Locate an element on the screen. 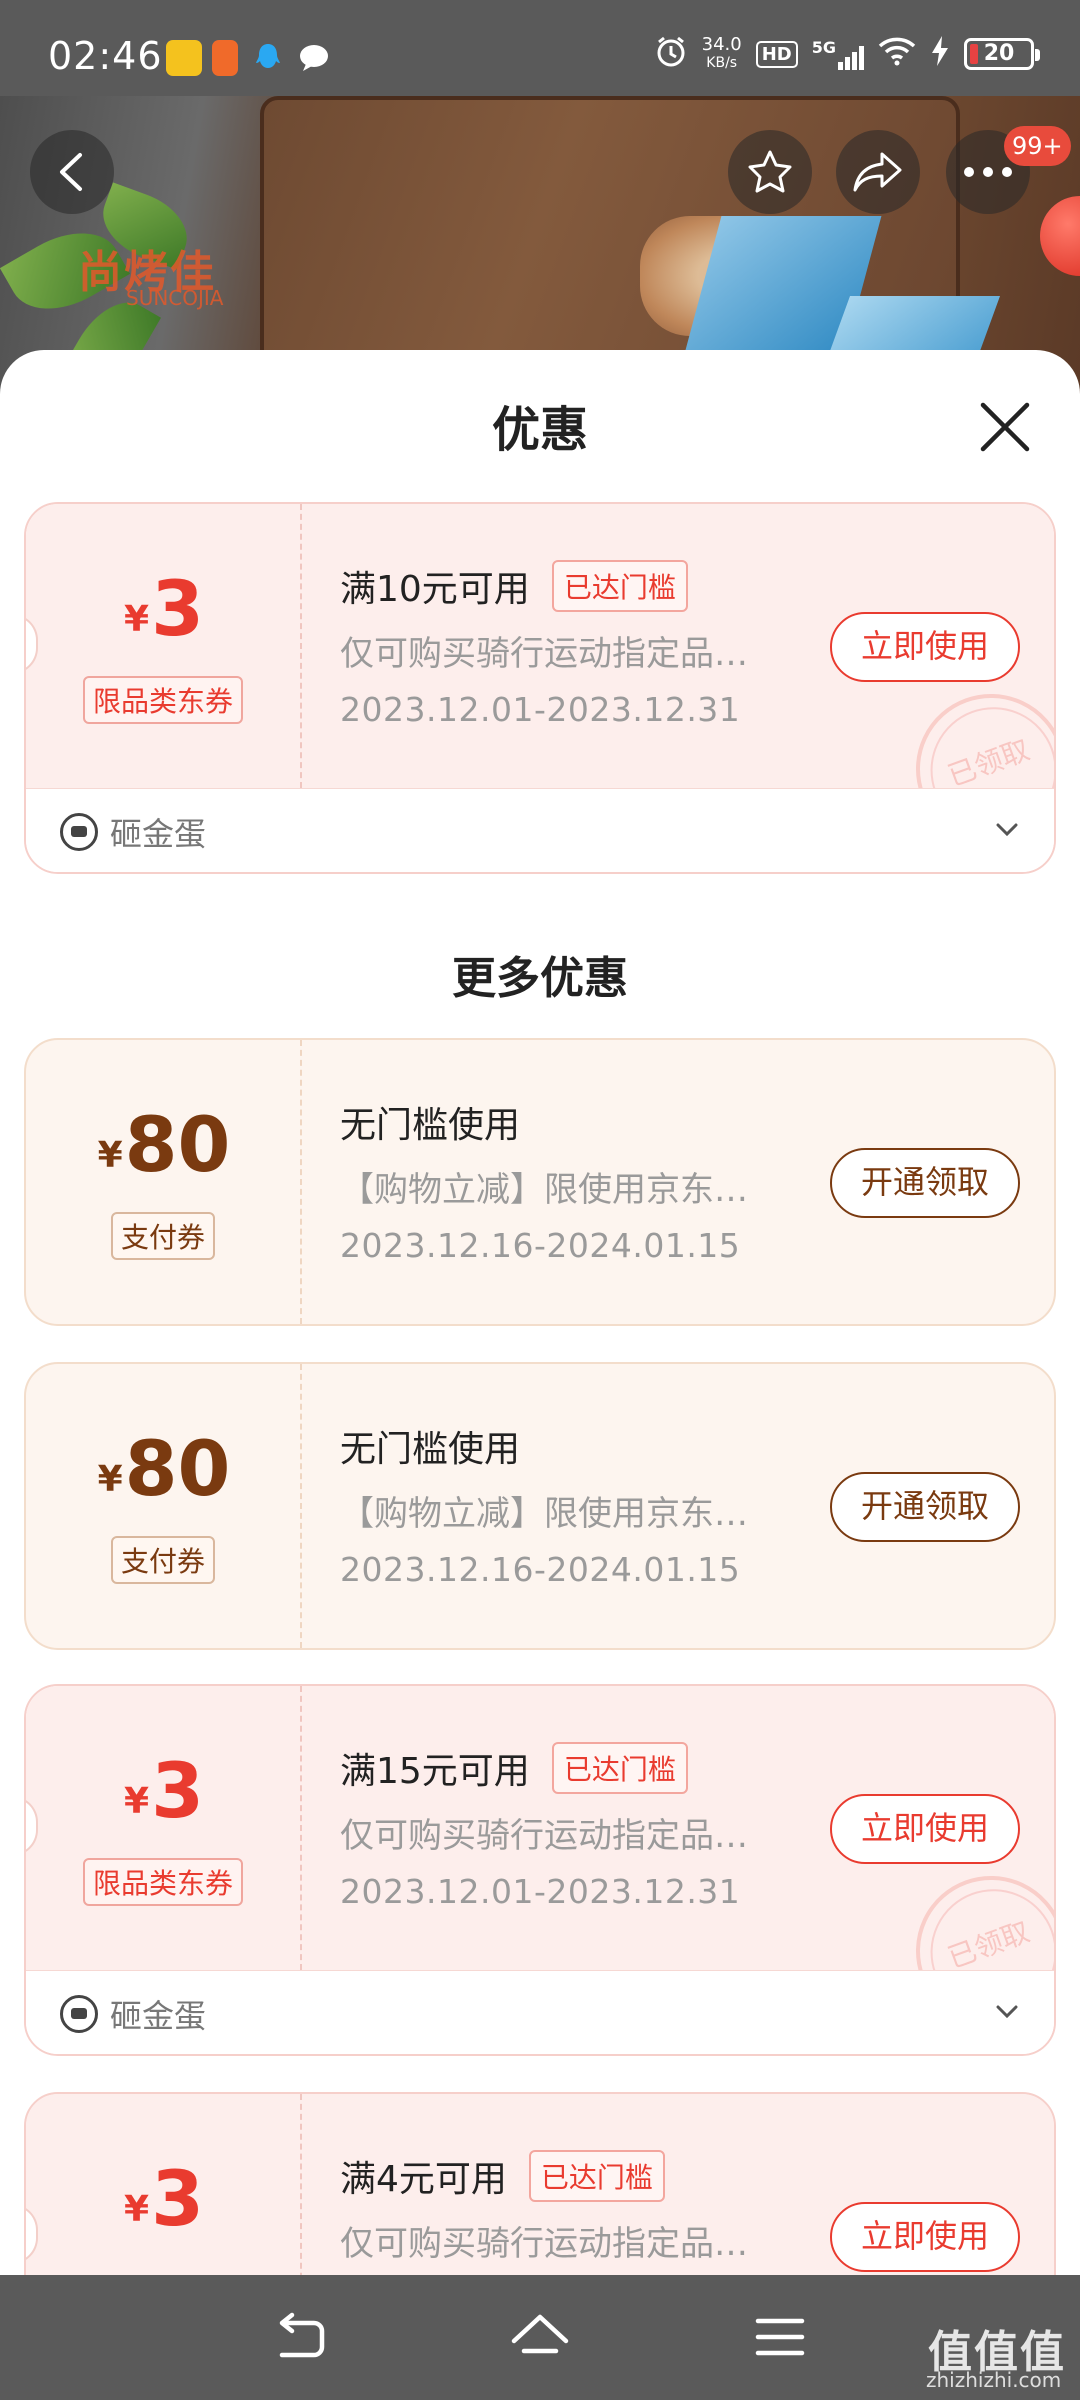 The width and height of the screenshot is (1080, 2400). brand-logo-sub: SUNCOJIA is located at coordinates (175, 298).